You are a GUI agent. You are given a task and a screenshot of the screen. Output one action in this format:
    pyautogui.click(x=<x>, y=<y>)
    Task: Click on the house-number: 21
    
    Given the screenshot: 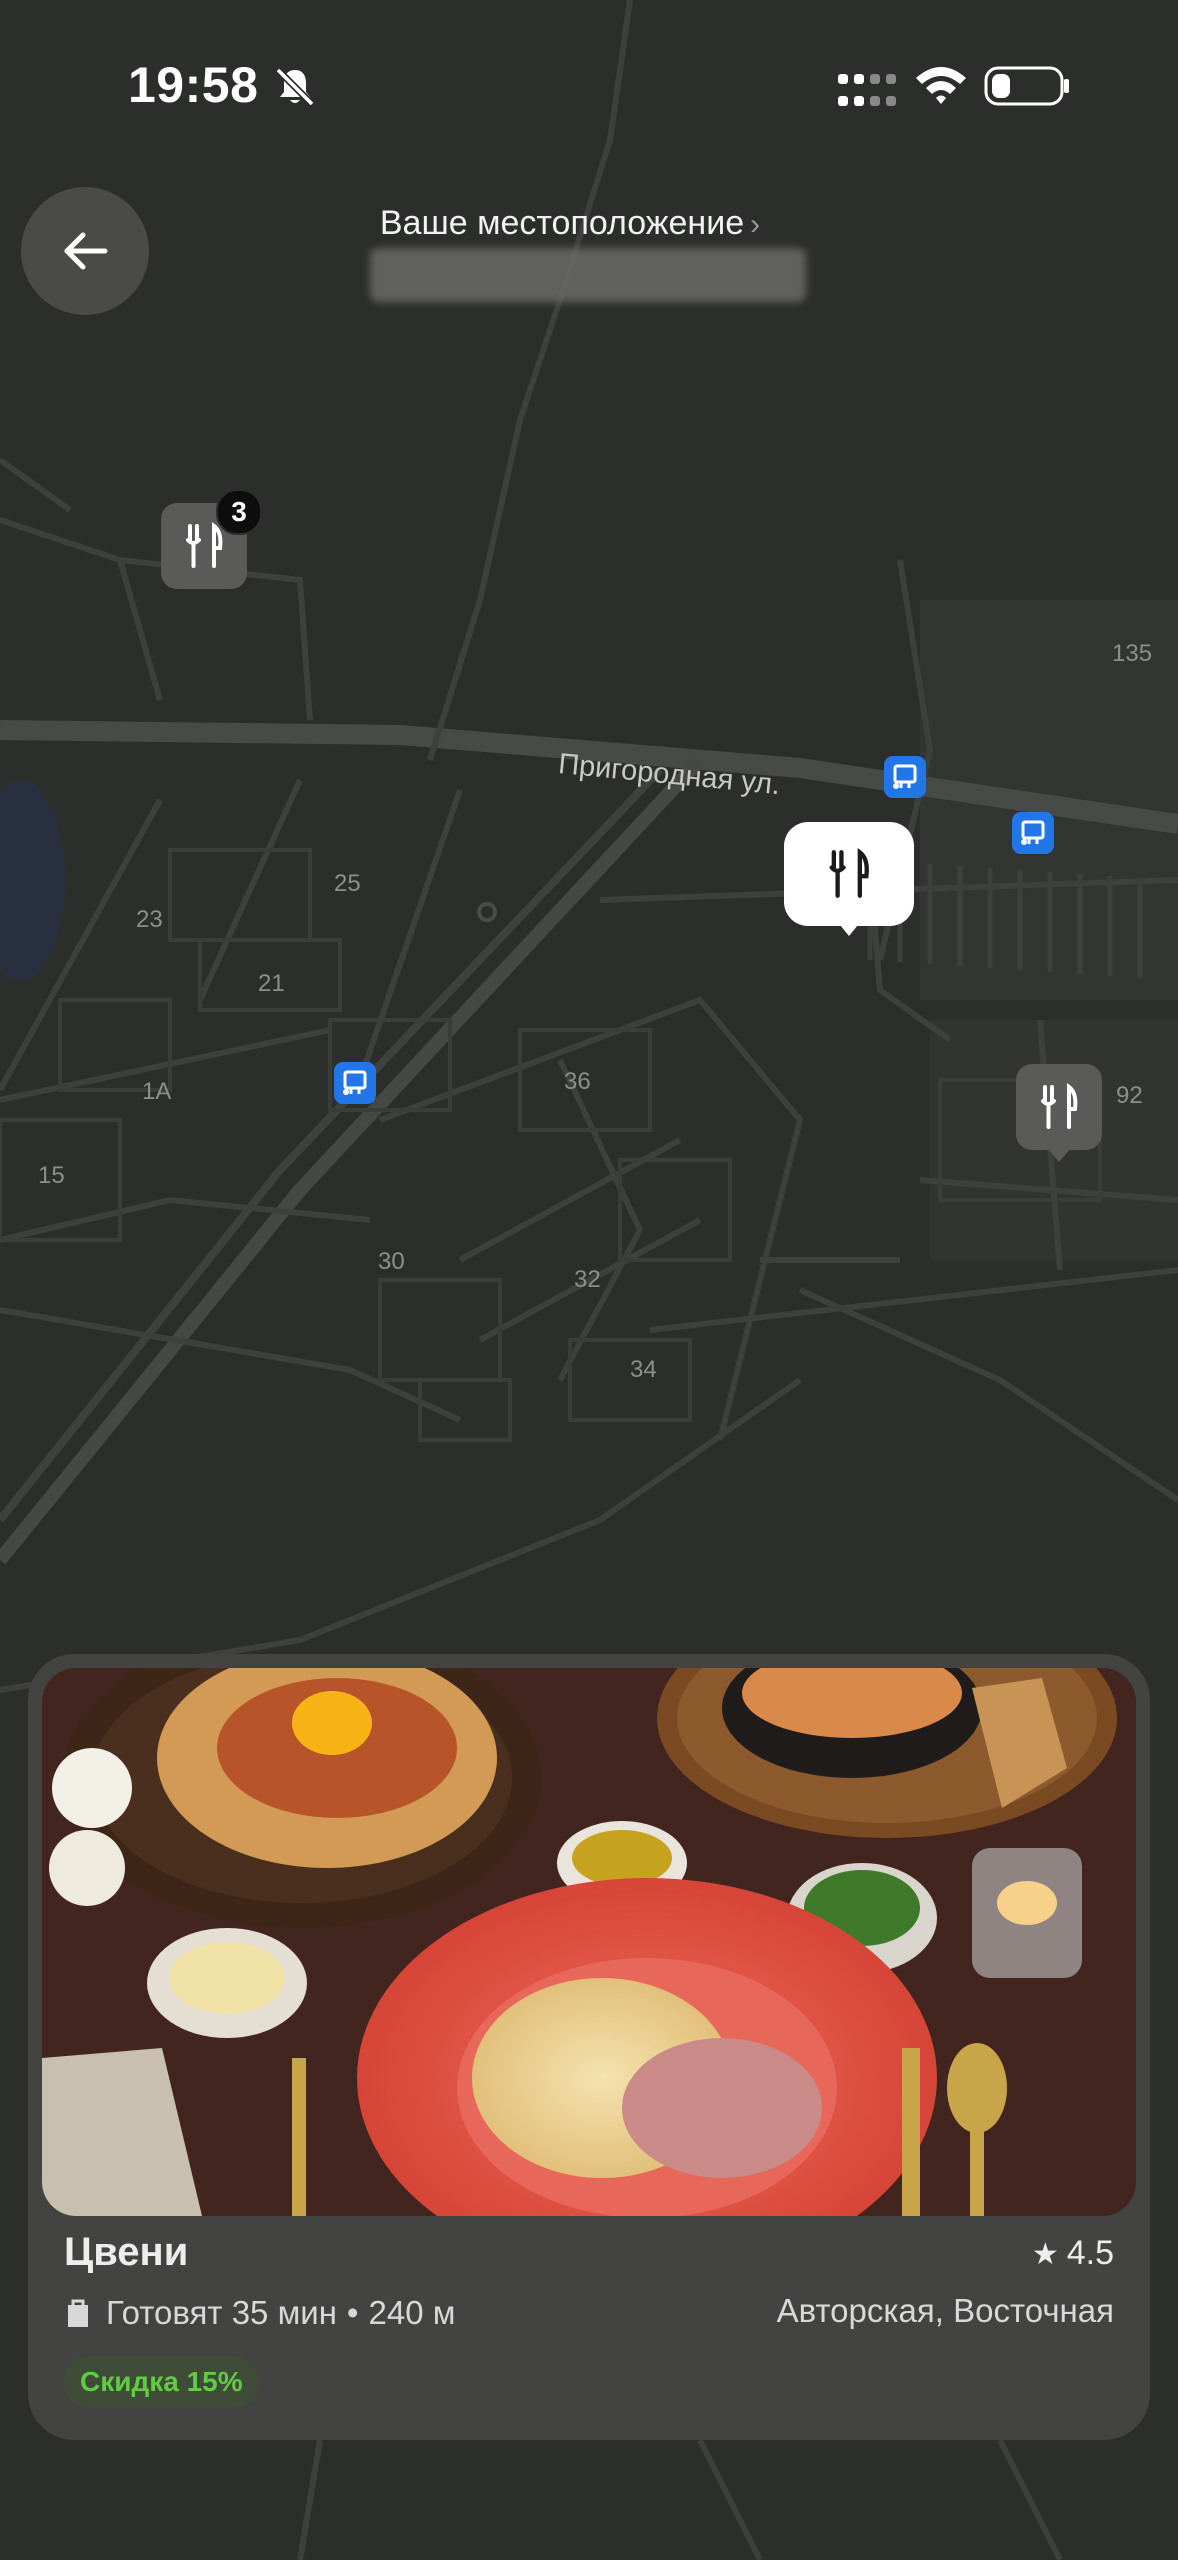 What is the action you would take?
    pyautogui.click(x=271, y=983)
    